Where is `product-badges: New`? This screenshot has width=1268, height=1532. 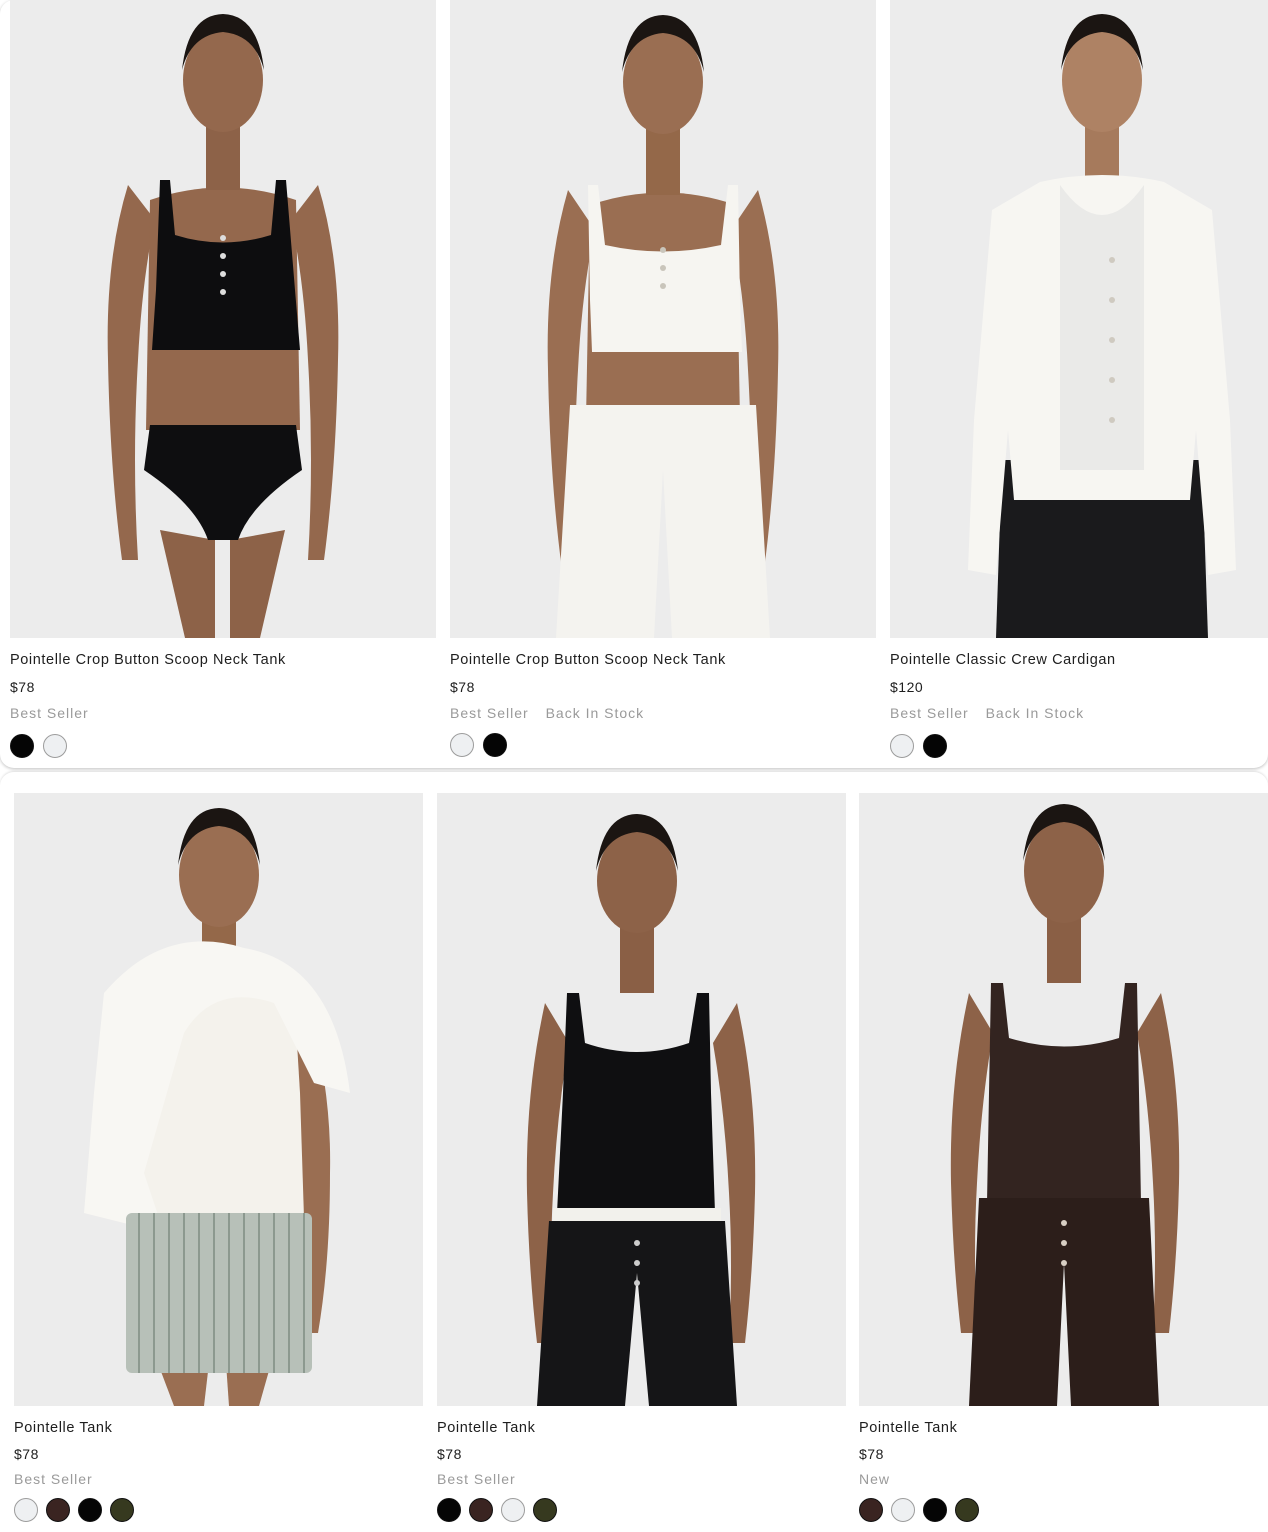
product-badges: New is located at coordinates (880, 1479).